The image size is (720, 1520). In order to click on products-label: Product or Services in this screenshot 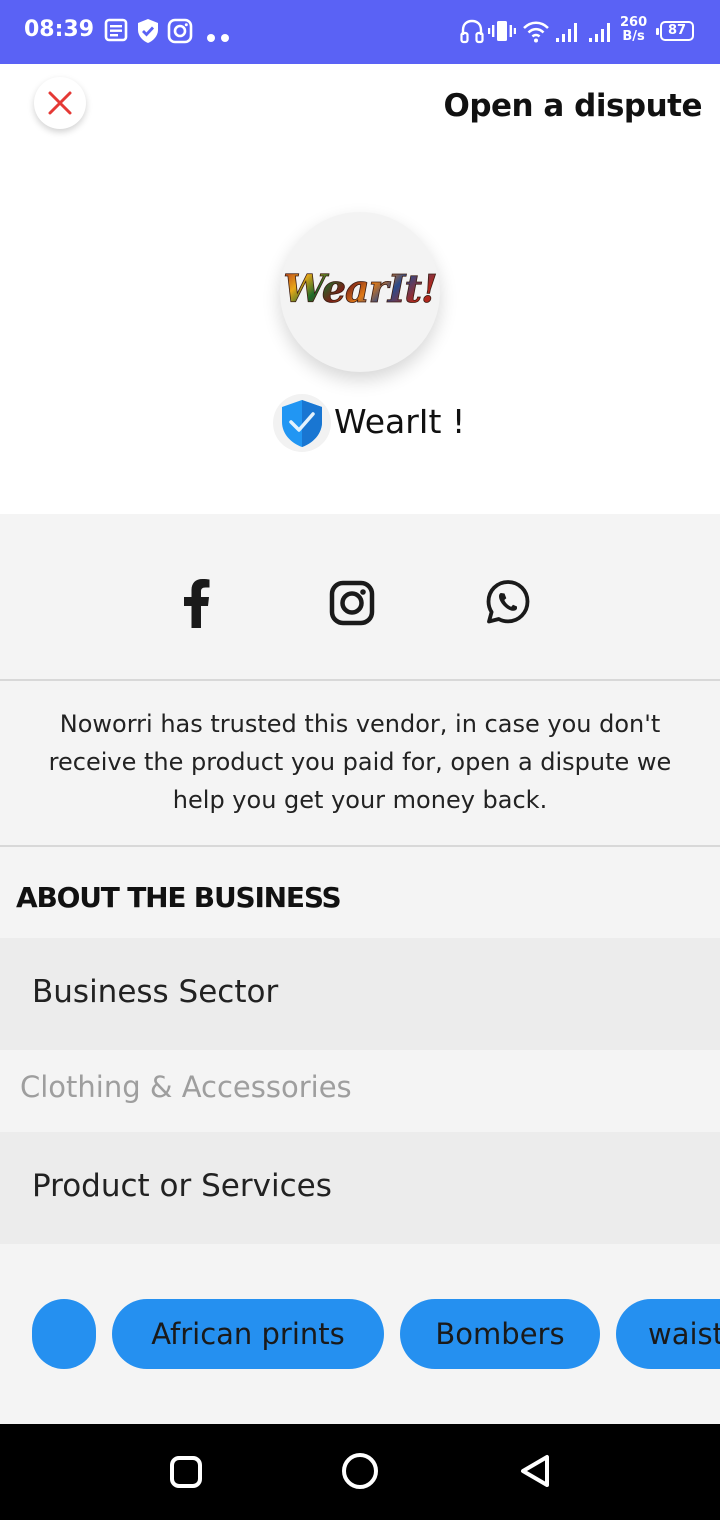, I will do `click(182, 1186)`.